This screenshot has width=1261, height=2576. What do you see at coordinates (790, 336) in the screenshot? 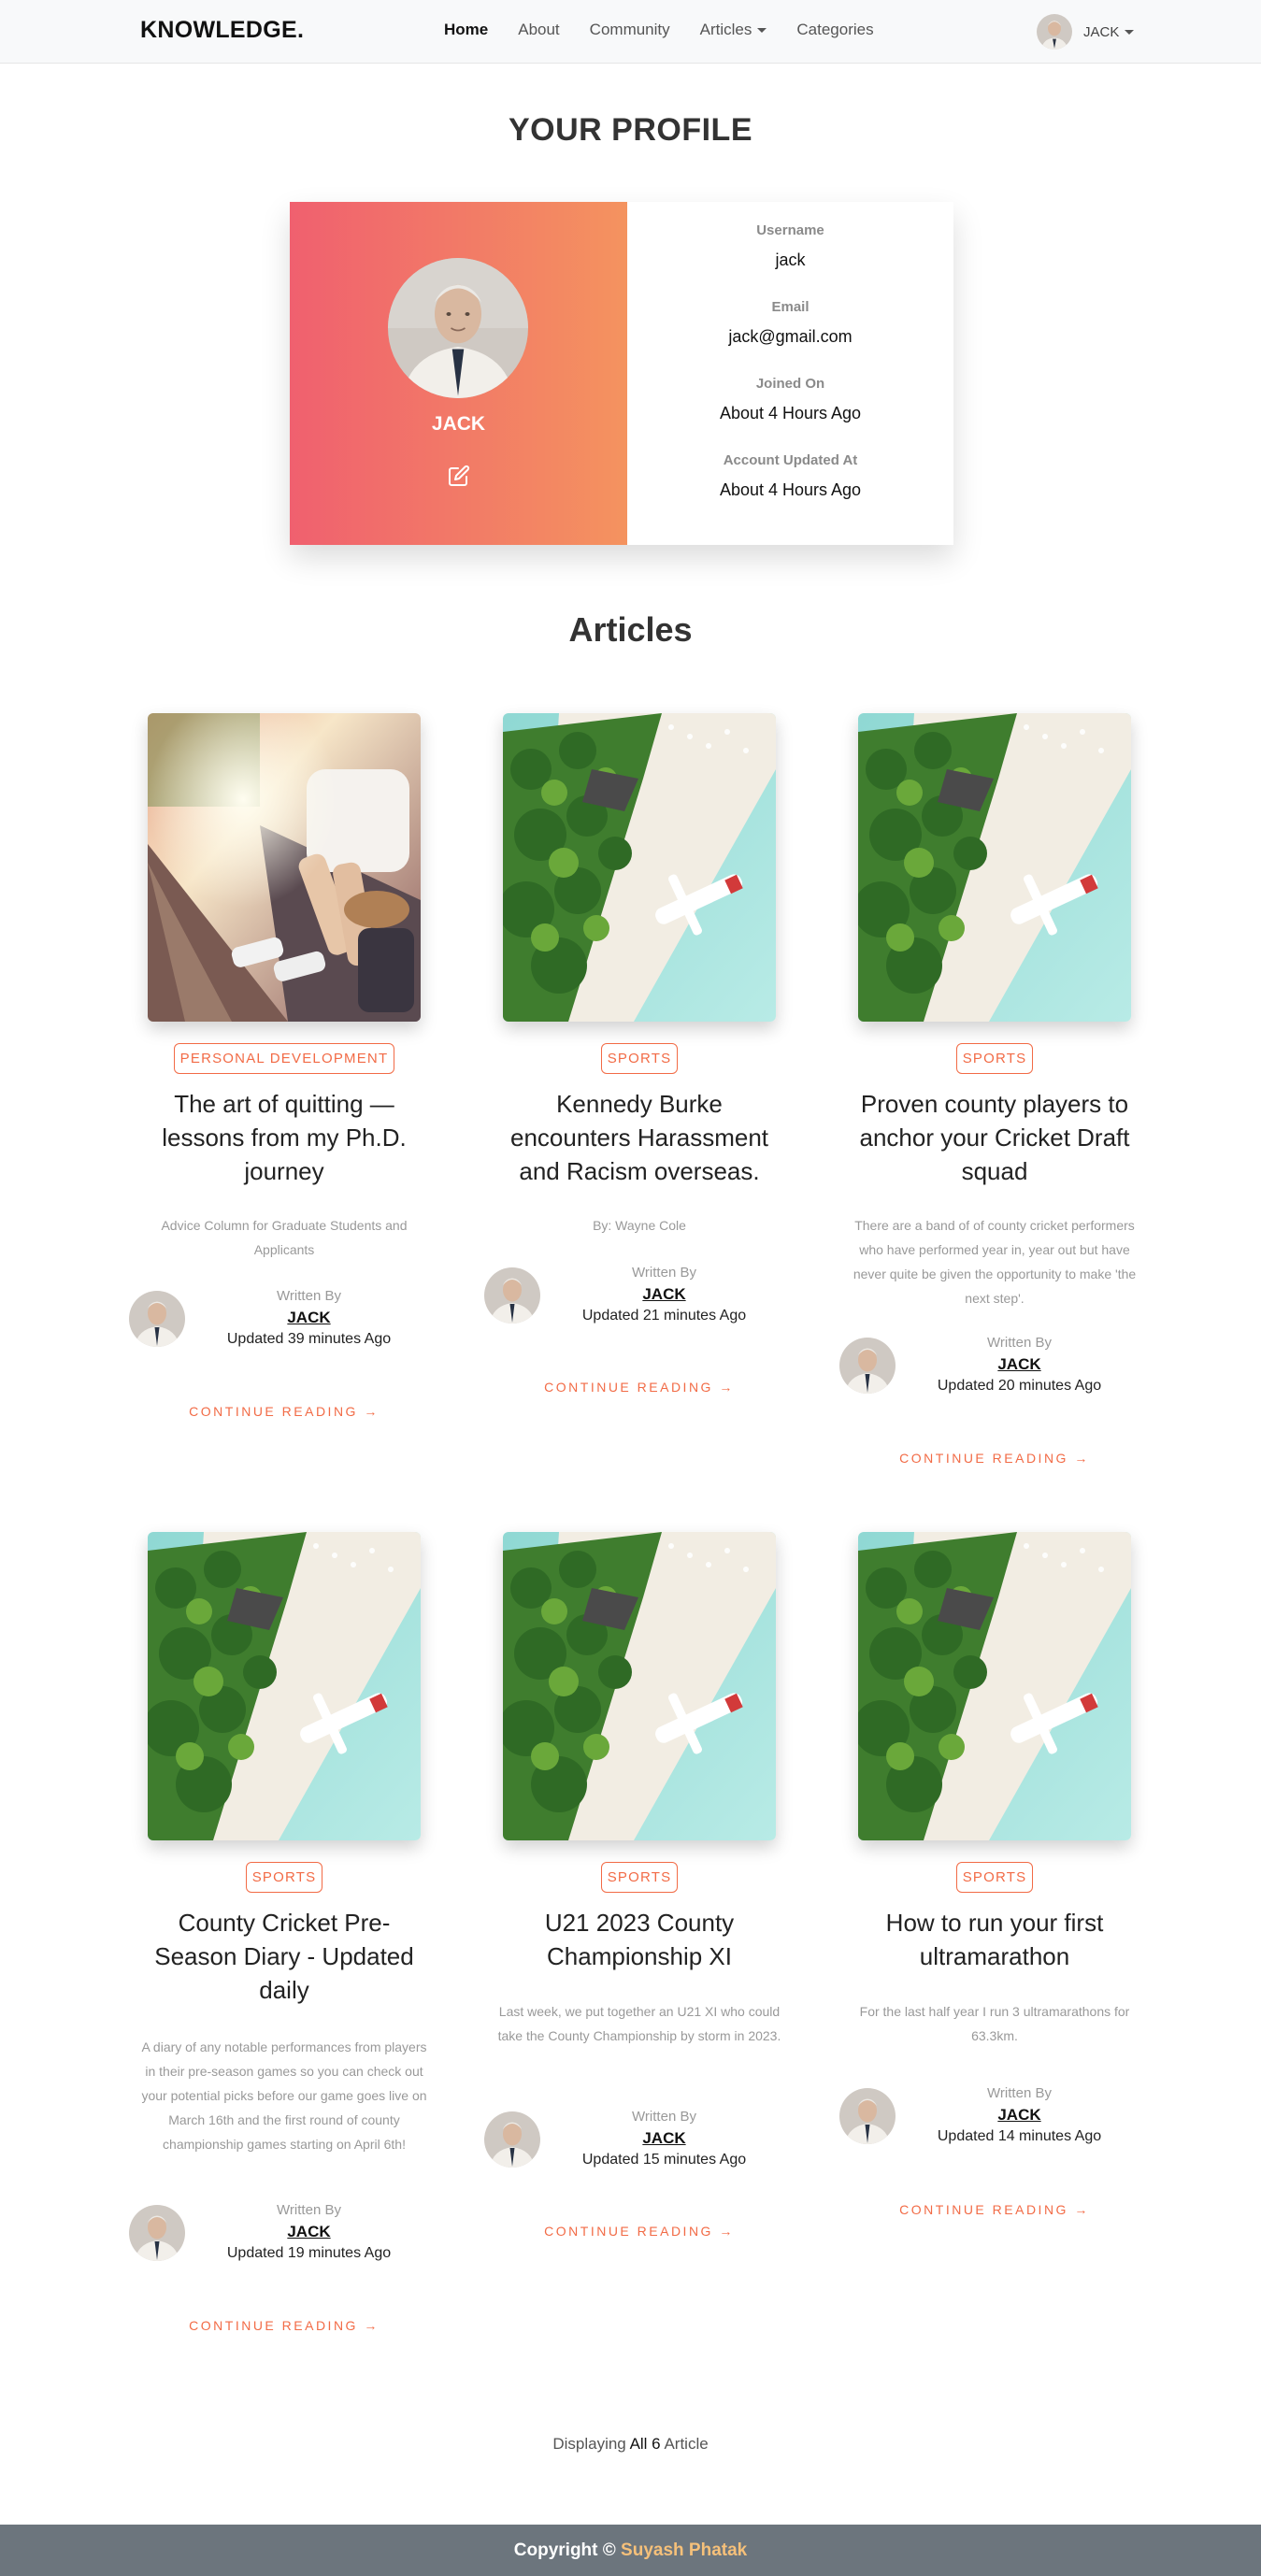
I see `email-value: jack@gmail.com` at bounding box center [790, 336].